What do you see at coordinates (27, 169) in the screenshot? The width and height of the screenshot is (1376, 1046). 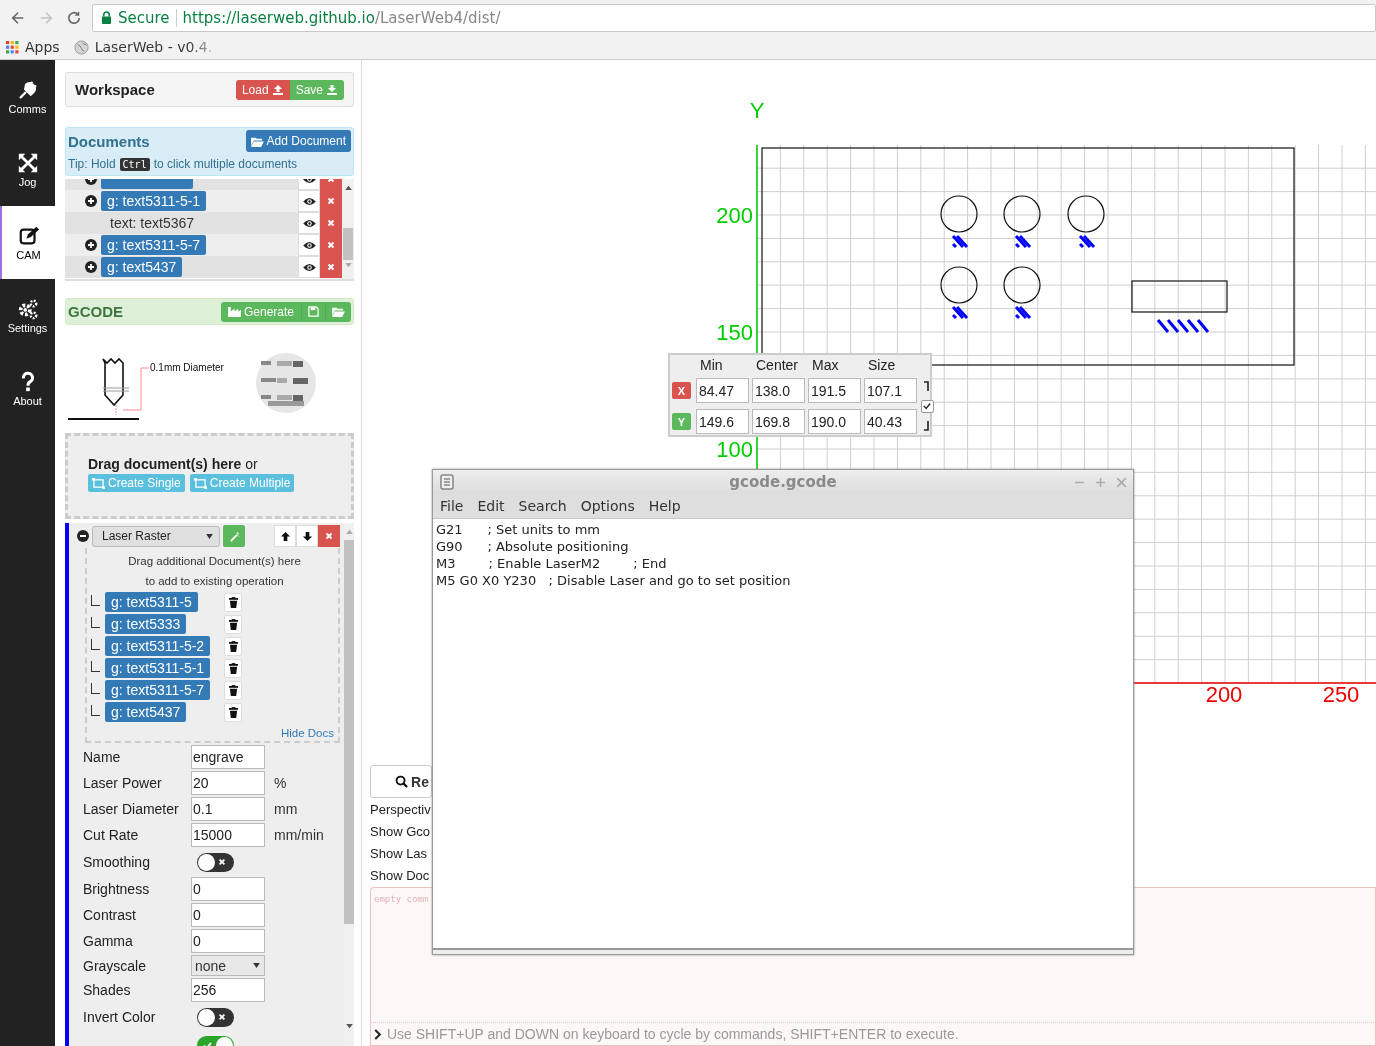 I see `sidebar-tab: Jog` at bounding box center [27, 169].